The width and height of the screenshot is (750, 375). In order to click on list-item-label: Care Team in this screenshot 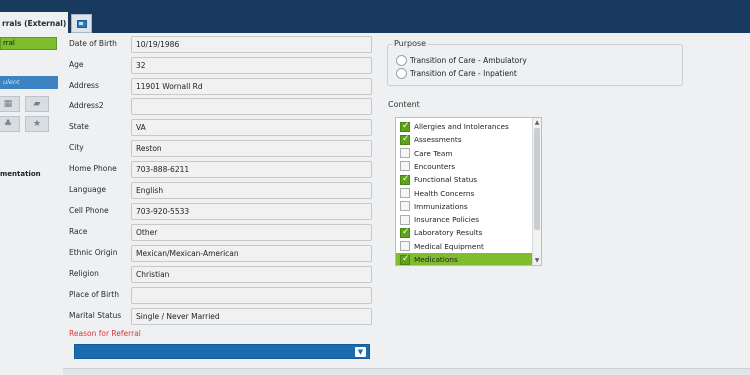, I will do `click(433, 153)`.